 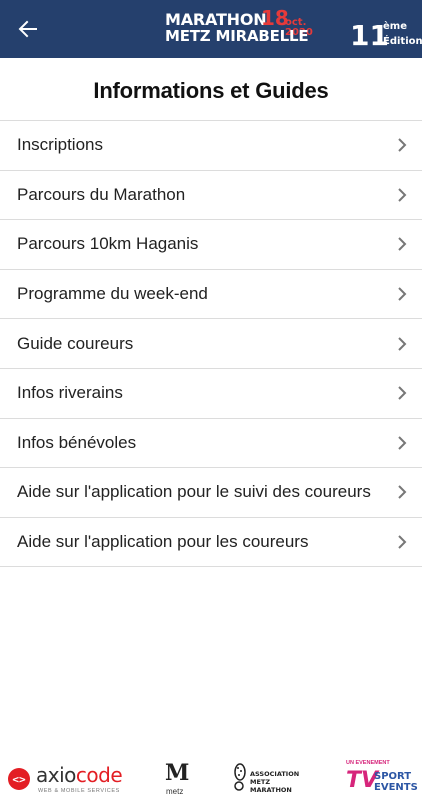 What do you see at coordinates (275, 774) in the screenshot?
I see `asso-line-1: ASSOCIATION` at bounding box center [275, 774].